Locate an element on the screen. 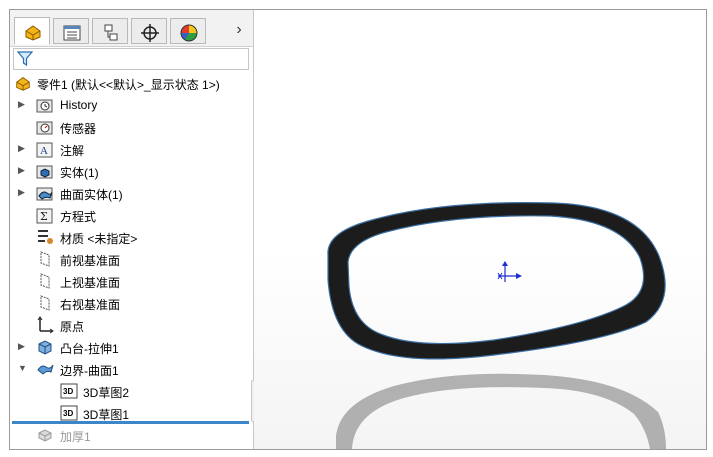 The height and width of the screenshot is (457, 713). tree-item-label: 右视基准面 is located at coordinates (90, 305).